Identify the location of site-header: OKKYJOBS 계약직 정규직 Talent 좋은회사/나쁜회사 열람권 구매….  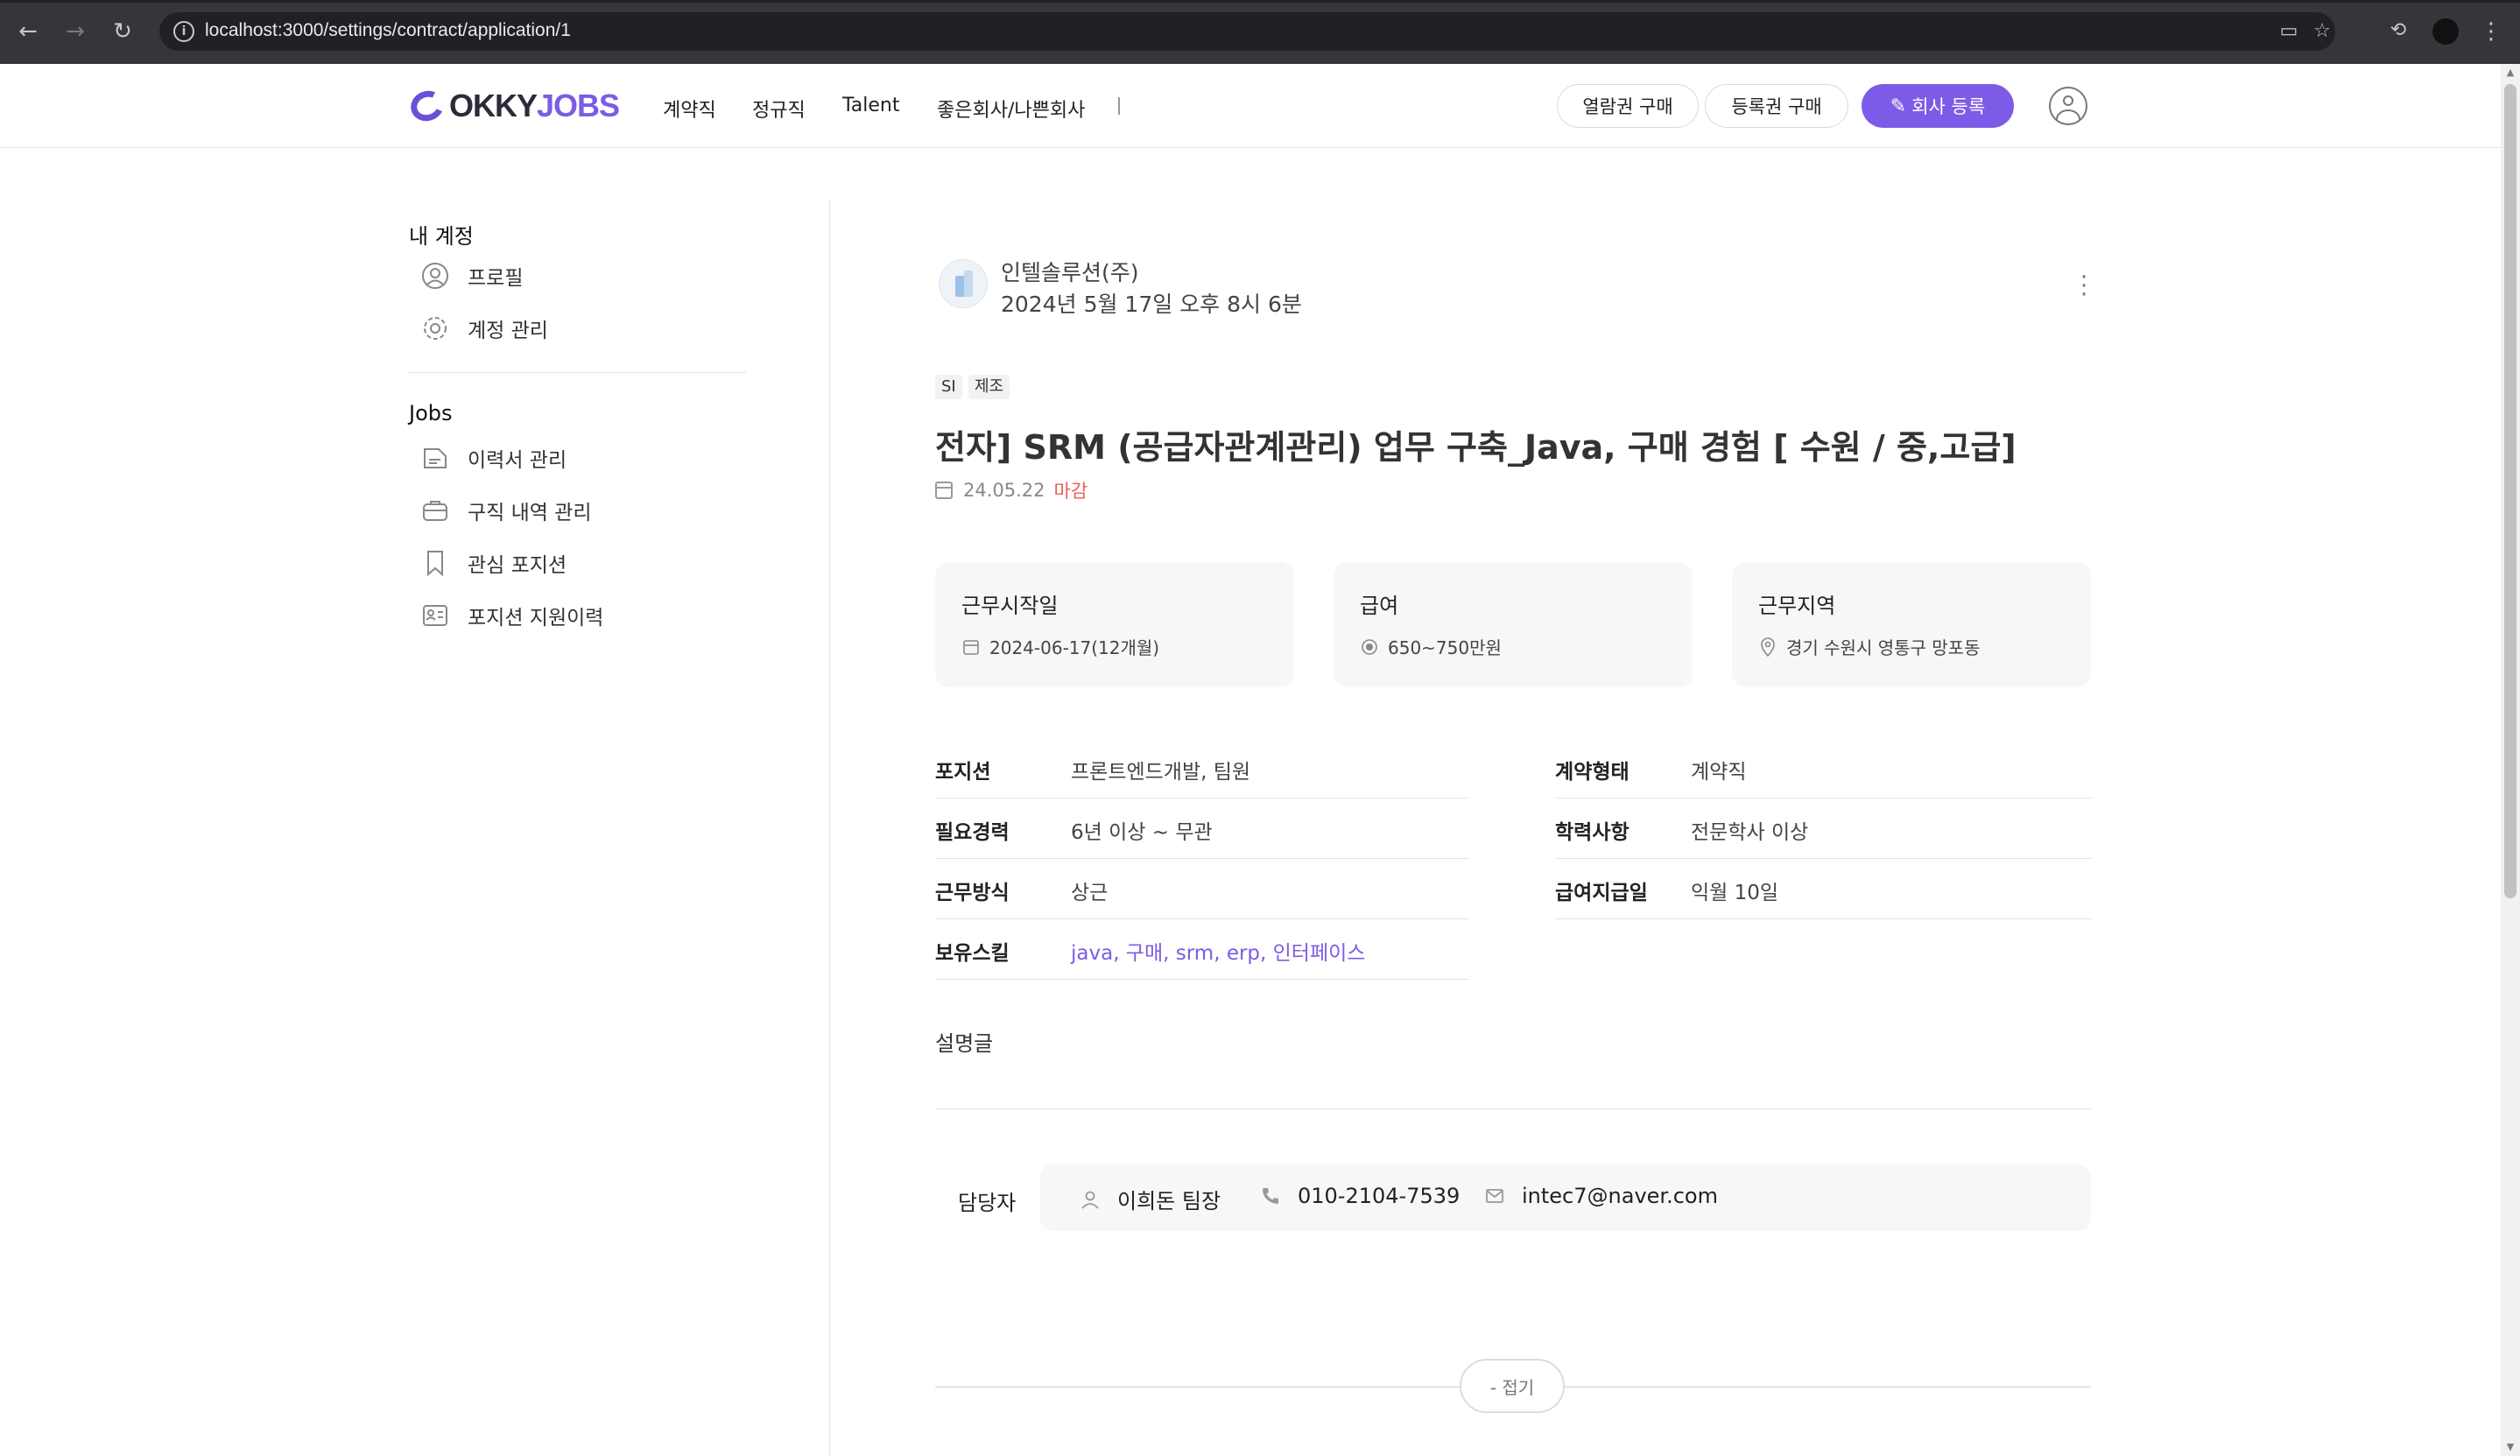
(1250, 106).